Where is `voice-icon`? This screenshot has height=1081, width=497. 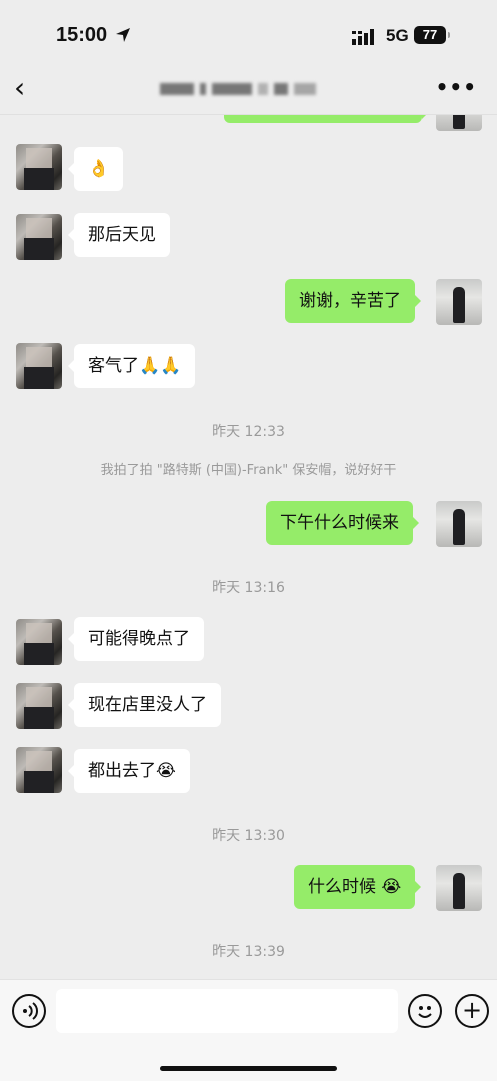
voice-icon is located at coordinates (29, 1011).